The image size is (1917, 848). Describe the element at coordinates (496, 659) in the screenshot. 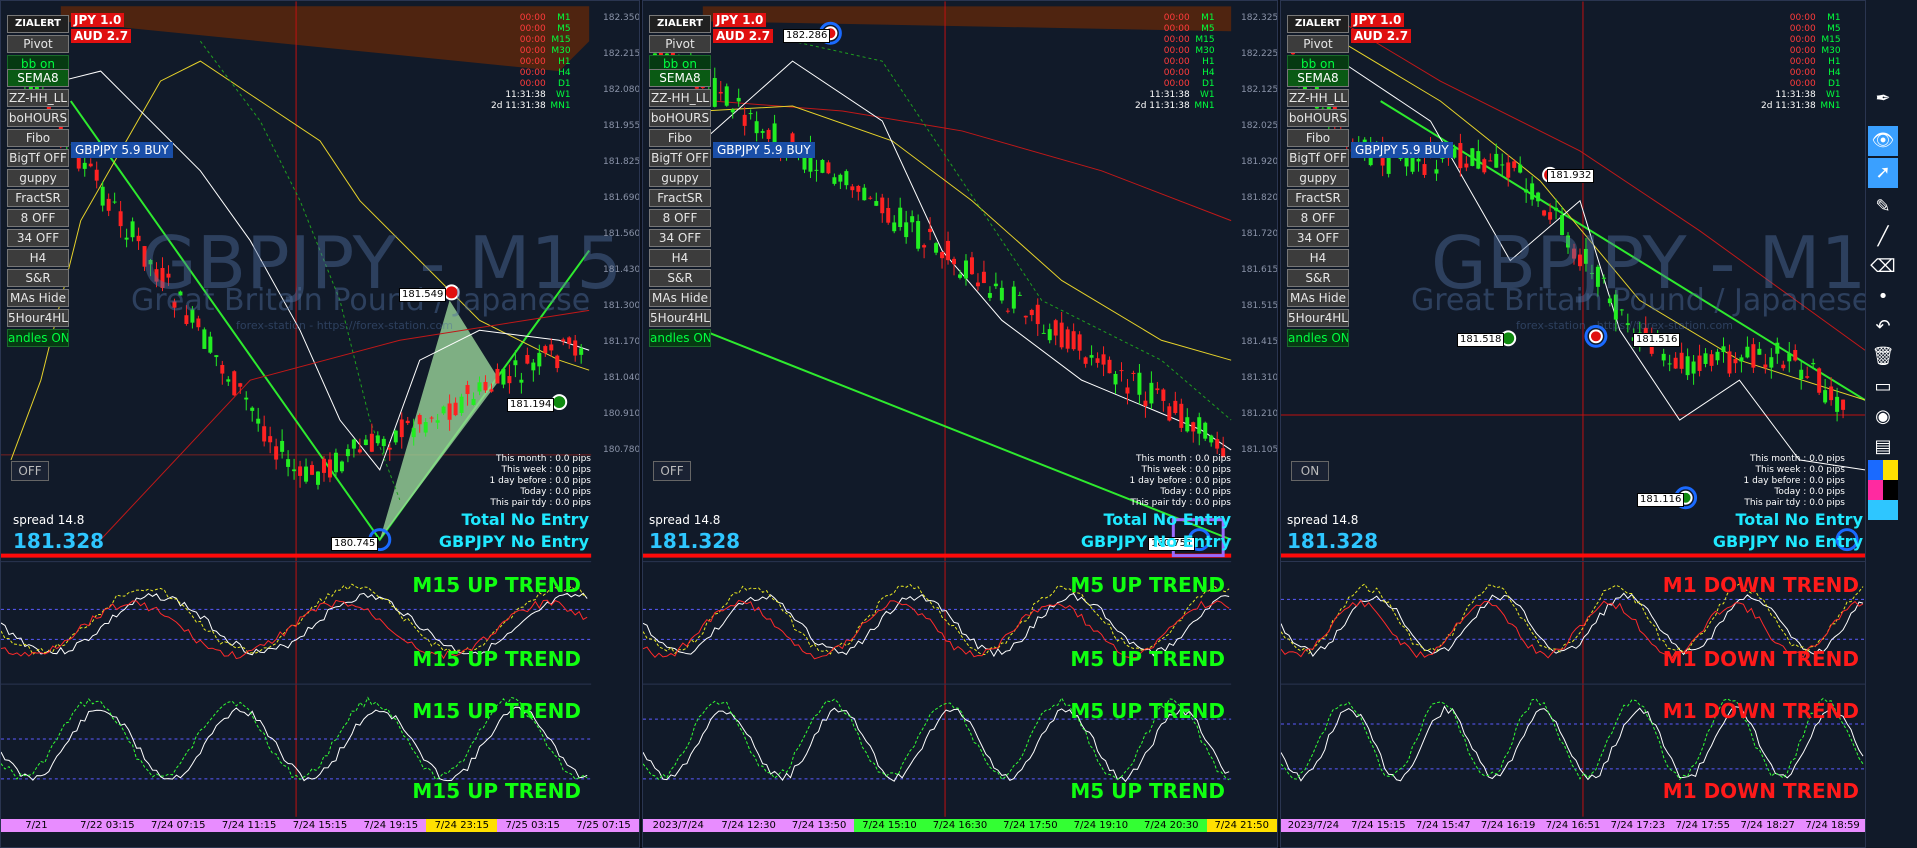

I see `trend-label-2: M15 UP TREND` at that location.